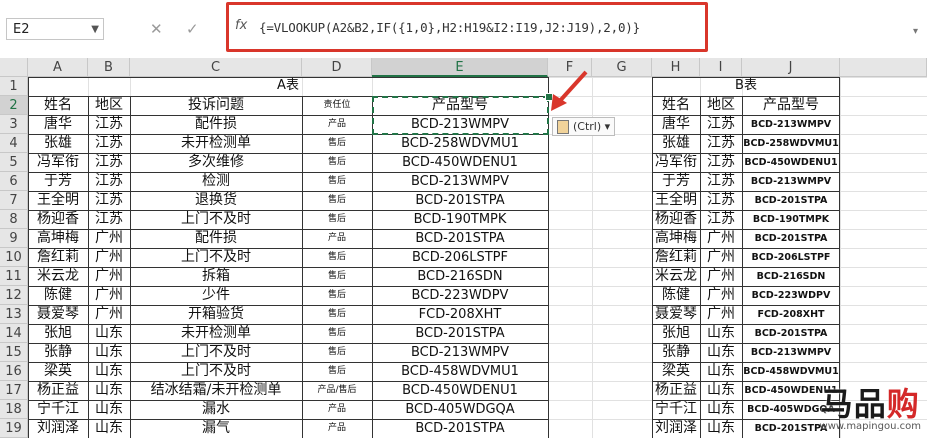 The height and width of the screenshot is (438, 927). I want to click on table-b-title: B表, so click(746, 86).